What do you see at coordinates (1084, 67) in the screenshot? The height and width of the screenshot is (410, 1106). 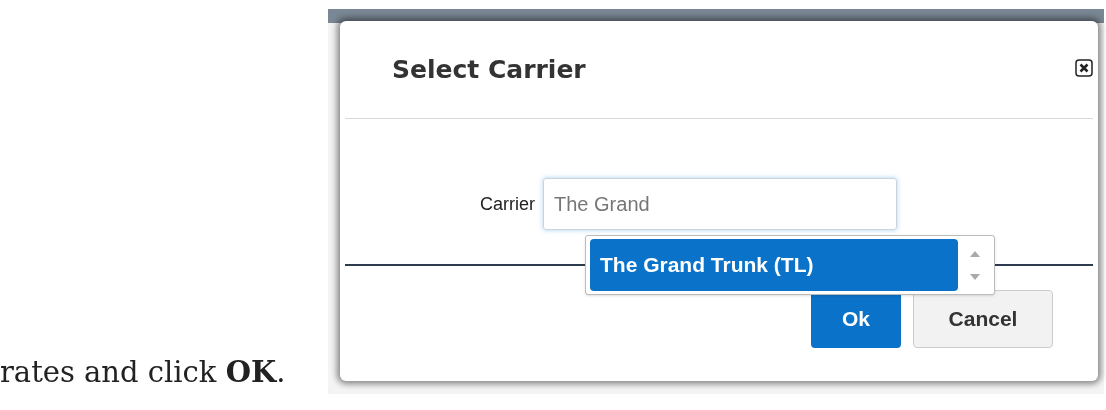 I see `close-icon` at bounding box center [1084, 67].